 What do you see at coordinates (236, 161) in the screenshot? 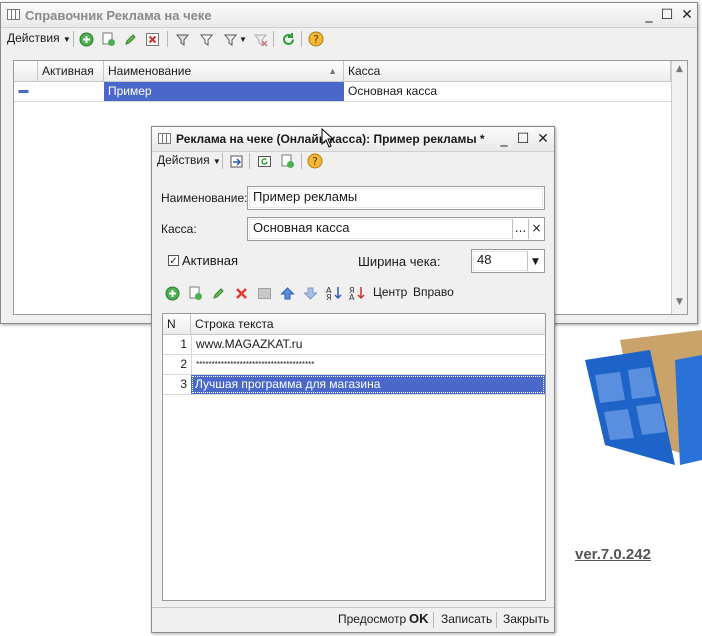
I see `save-and-close-button` at bounding box center [236, 161].